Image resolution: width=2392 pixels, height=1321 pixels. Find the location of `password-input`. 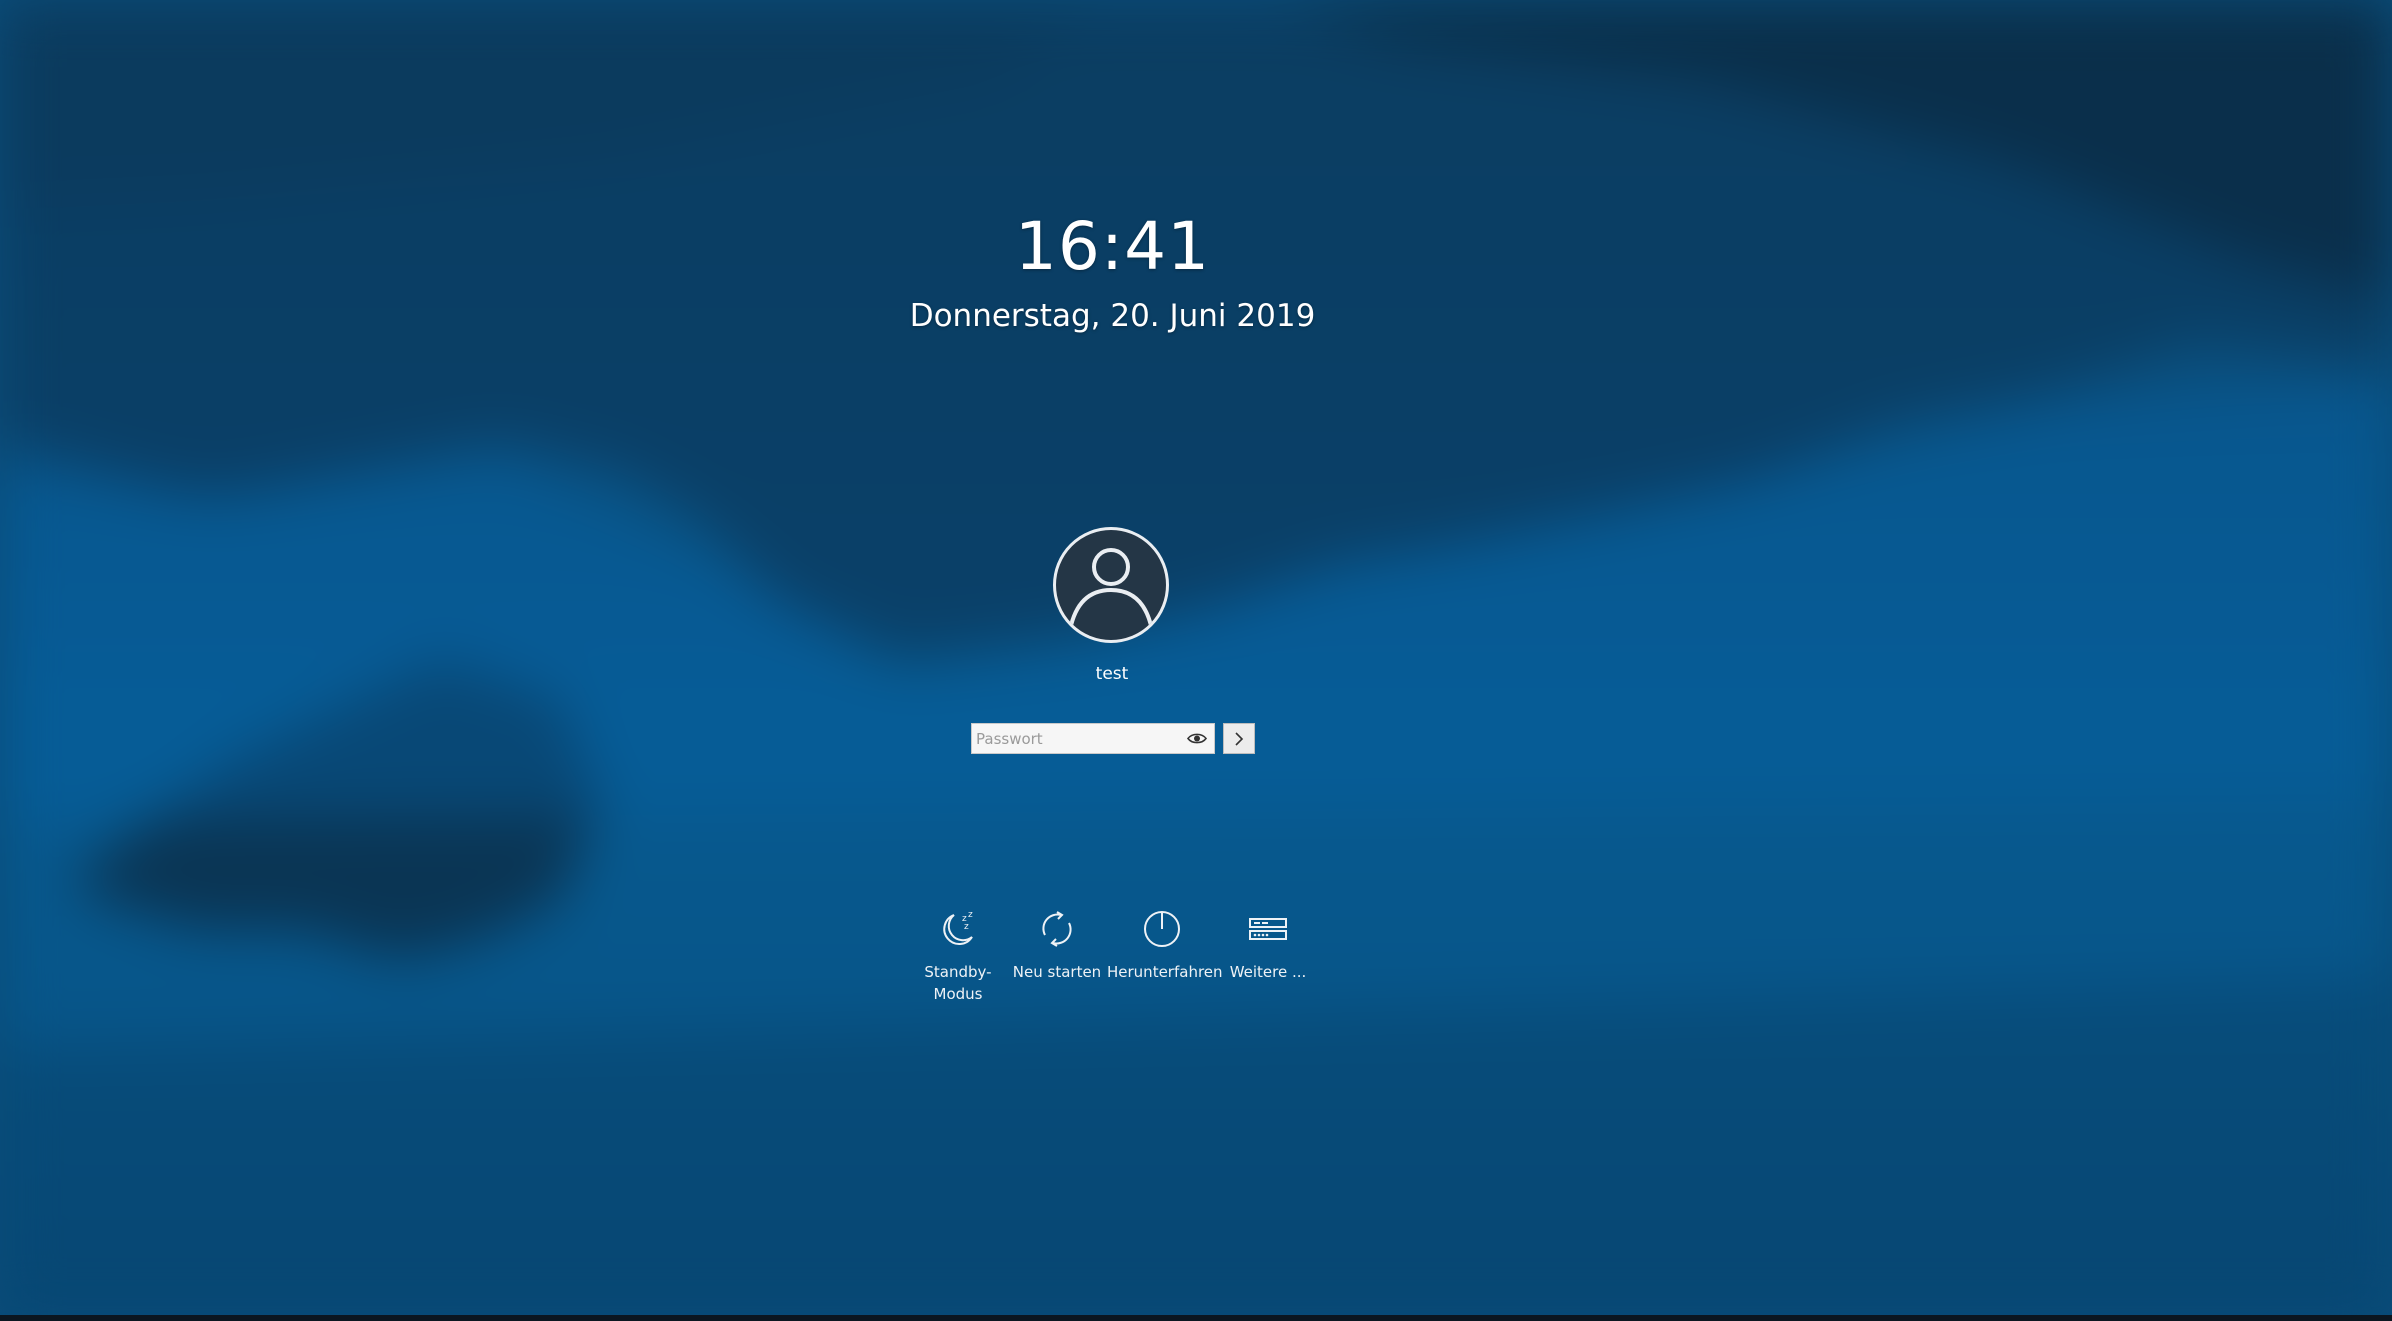

password-input is located at coordinates (1076, 738).